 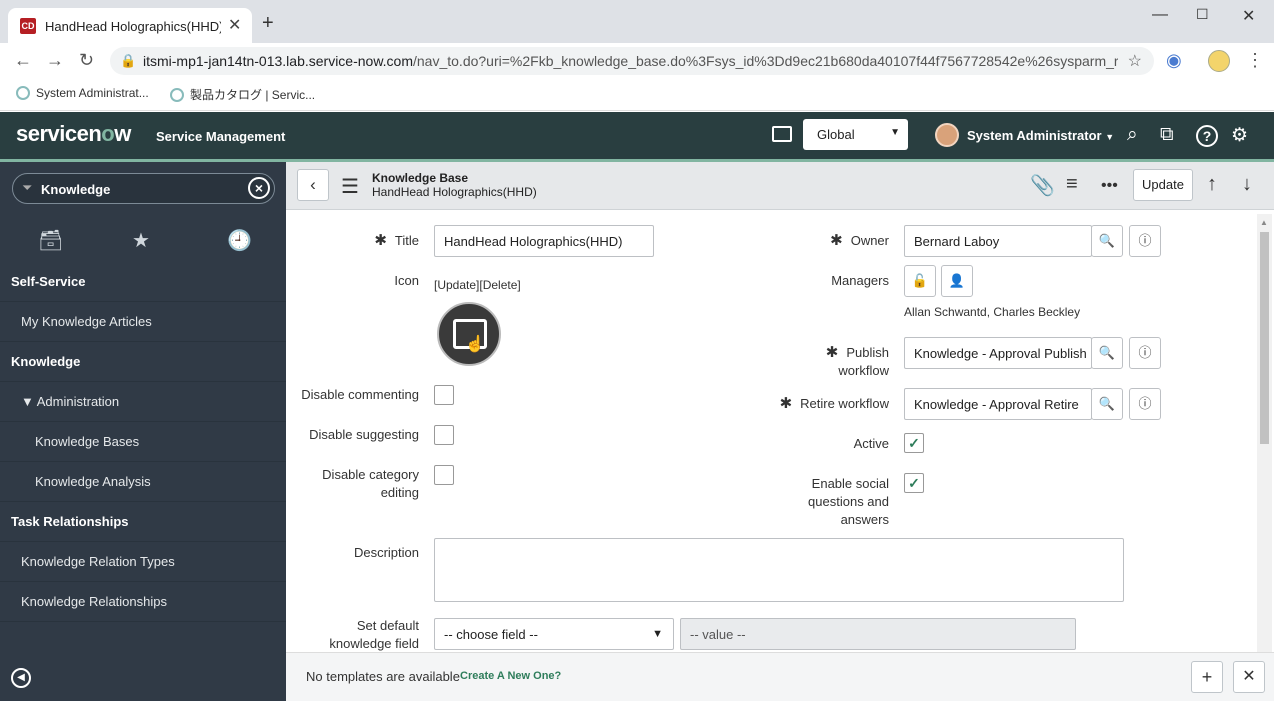 I want to click on publish-workflow-input: Knowledge - Approval Publish, so click(x=998, y=353).